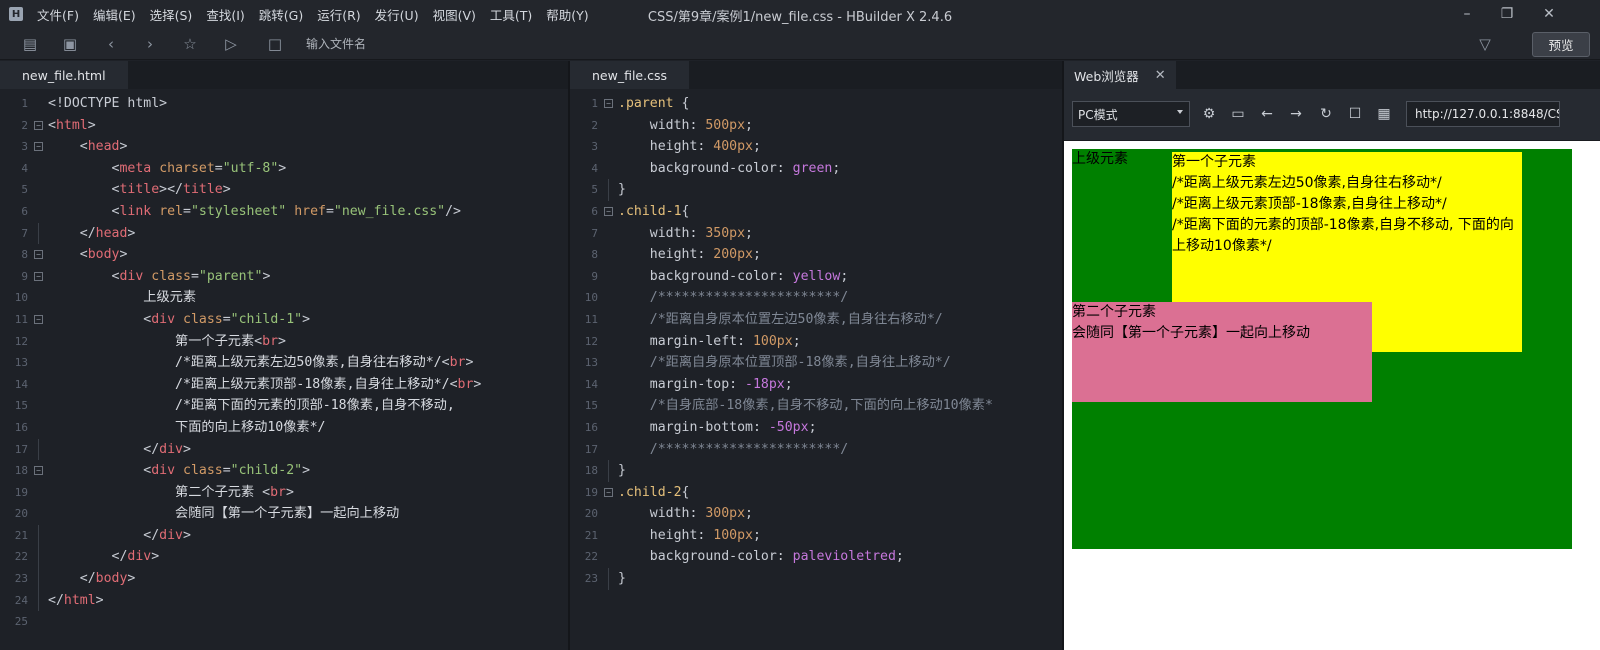  What do you see at coordinates (1120, 75) in the screenshot?
I see `tab-web-browser: Web浏览器 ✕` at bounding box center [1120, 75].